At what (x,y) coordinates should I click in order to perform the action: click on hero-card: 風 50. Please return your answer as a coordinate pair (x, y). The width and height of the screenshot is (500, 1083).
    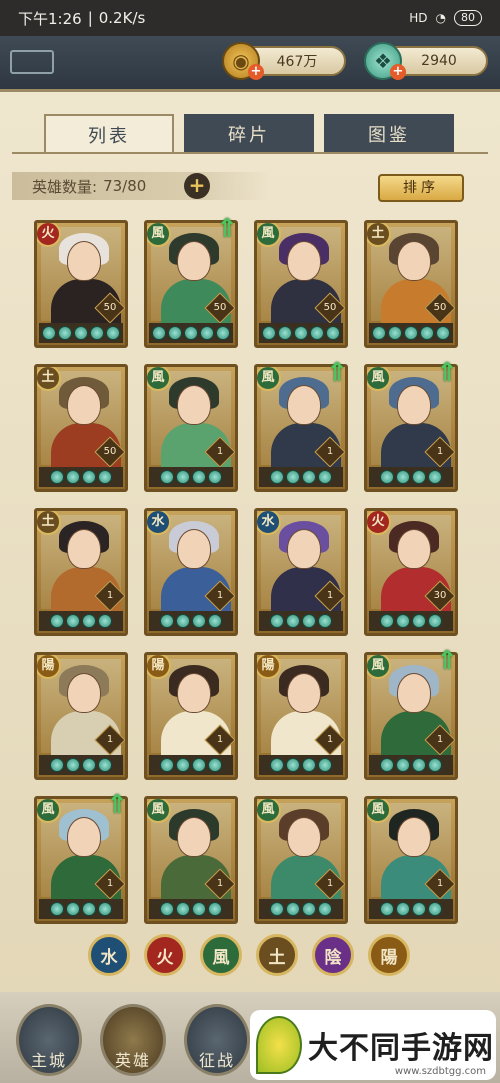
    Looking at the image, I should click on (301, 284).